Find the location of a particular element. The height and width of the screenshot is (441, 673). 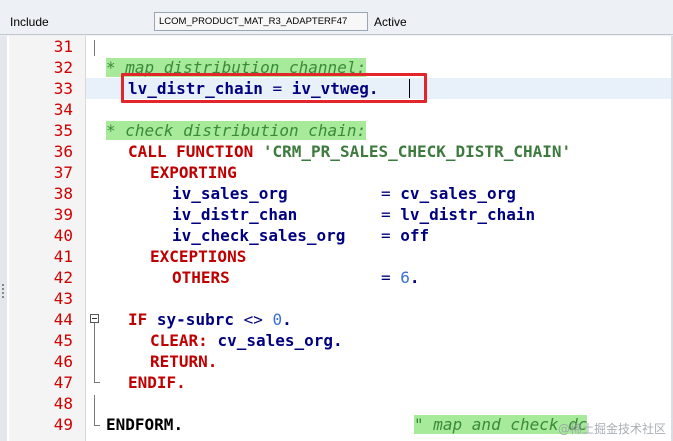

keyword: OTHERS is located at coordinates (201, 277).